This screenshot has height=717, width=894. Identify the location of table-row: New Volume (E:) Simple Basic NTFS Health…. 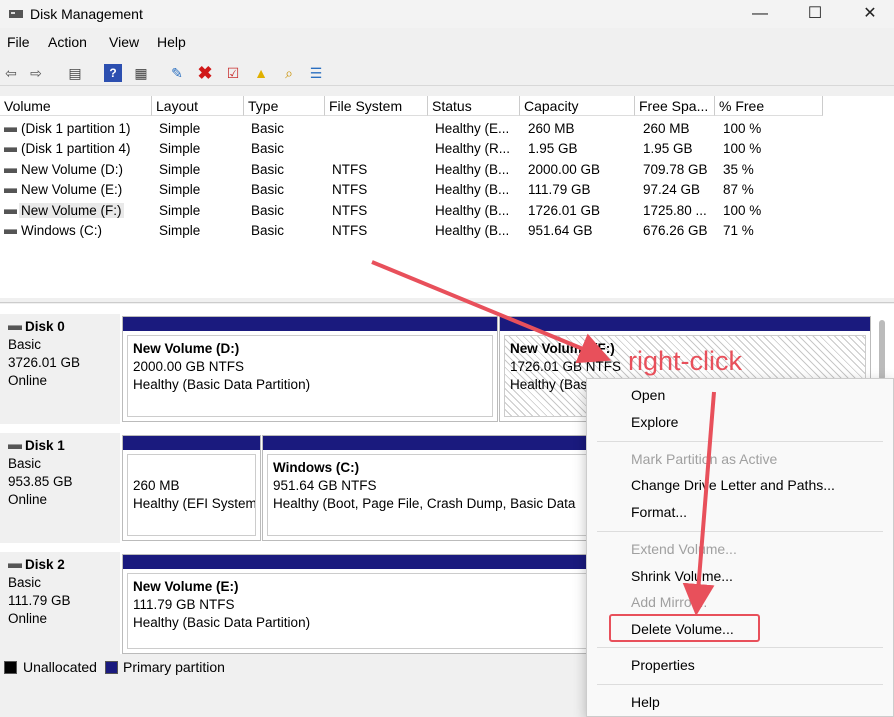
(447, 190).